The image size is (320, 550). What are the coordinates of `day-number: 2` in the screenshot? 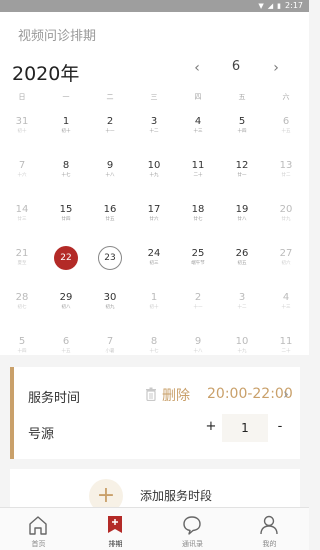 It's located at (110, 121).